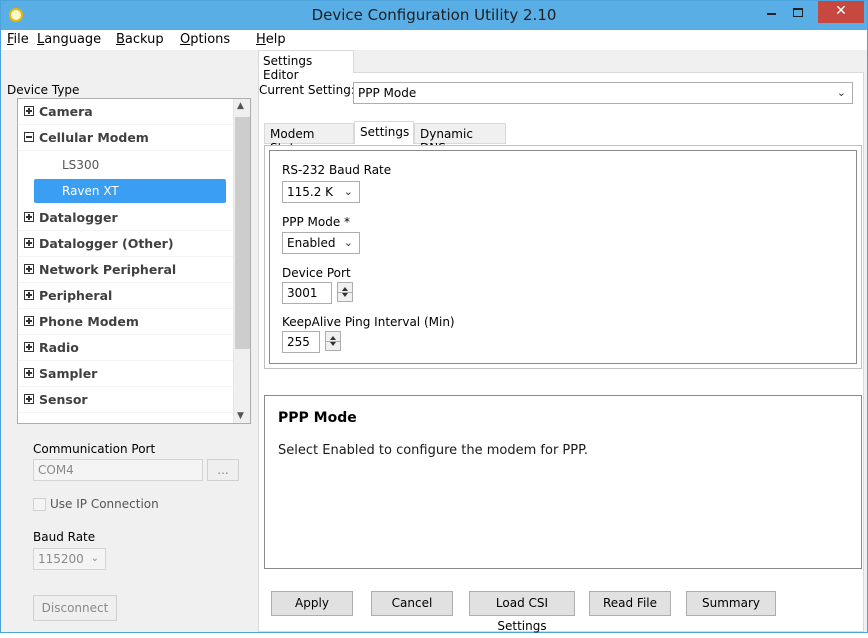 The width and height of the screenshot is (868, 638). Describe the element at coordinates (603, 93) in the screenshot. I see `current-setting-select: PPP Mode ⌄` at that location.